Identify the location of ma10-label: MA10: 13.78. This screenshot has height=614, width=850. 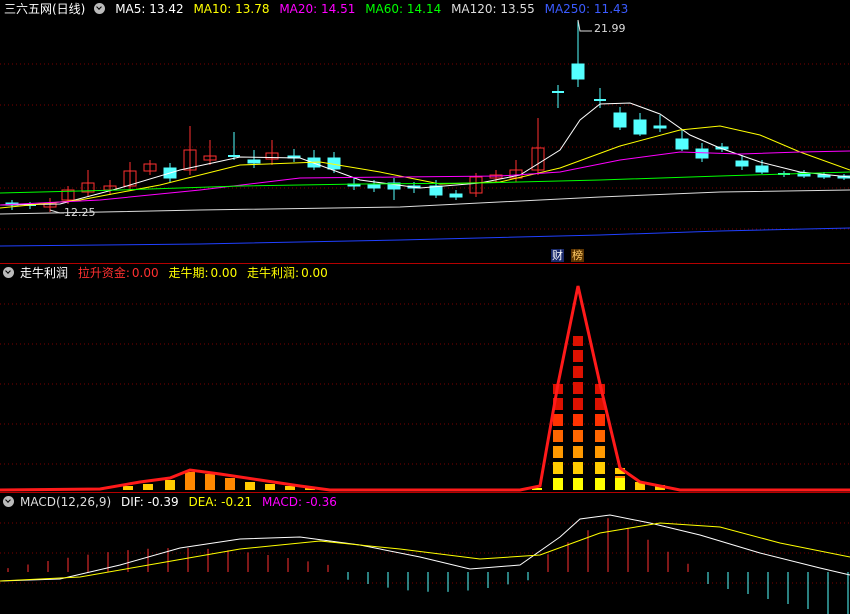
(231, 9).